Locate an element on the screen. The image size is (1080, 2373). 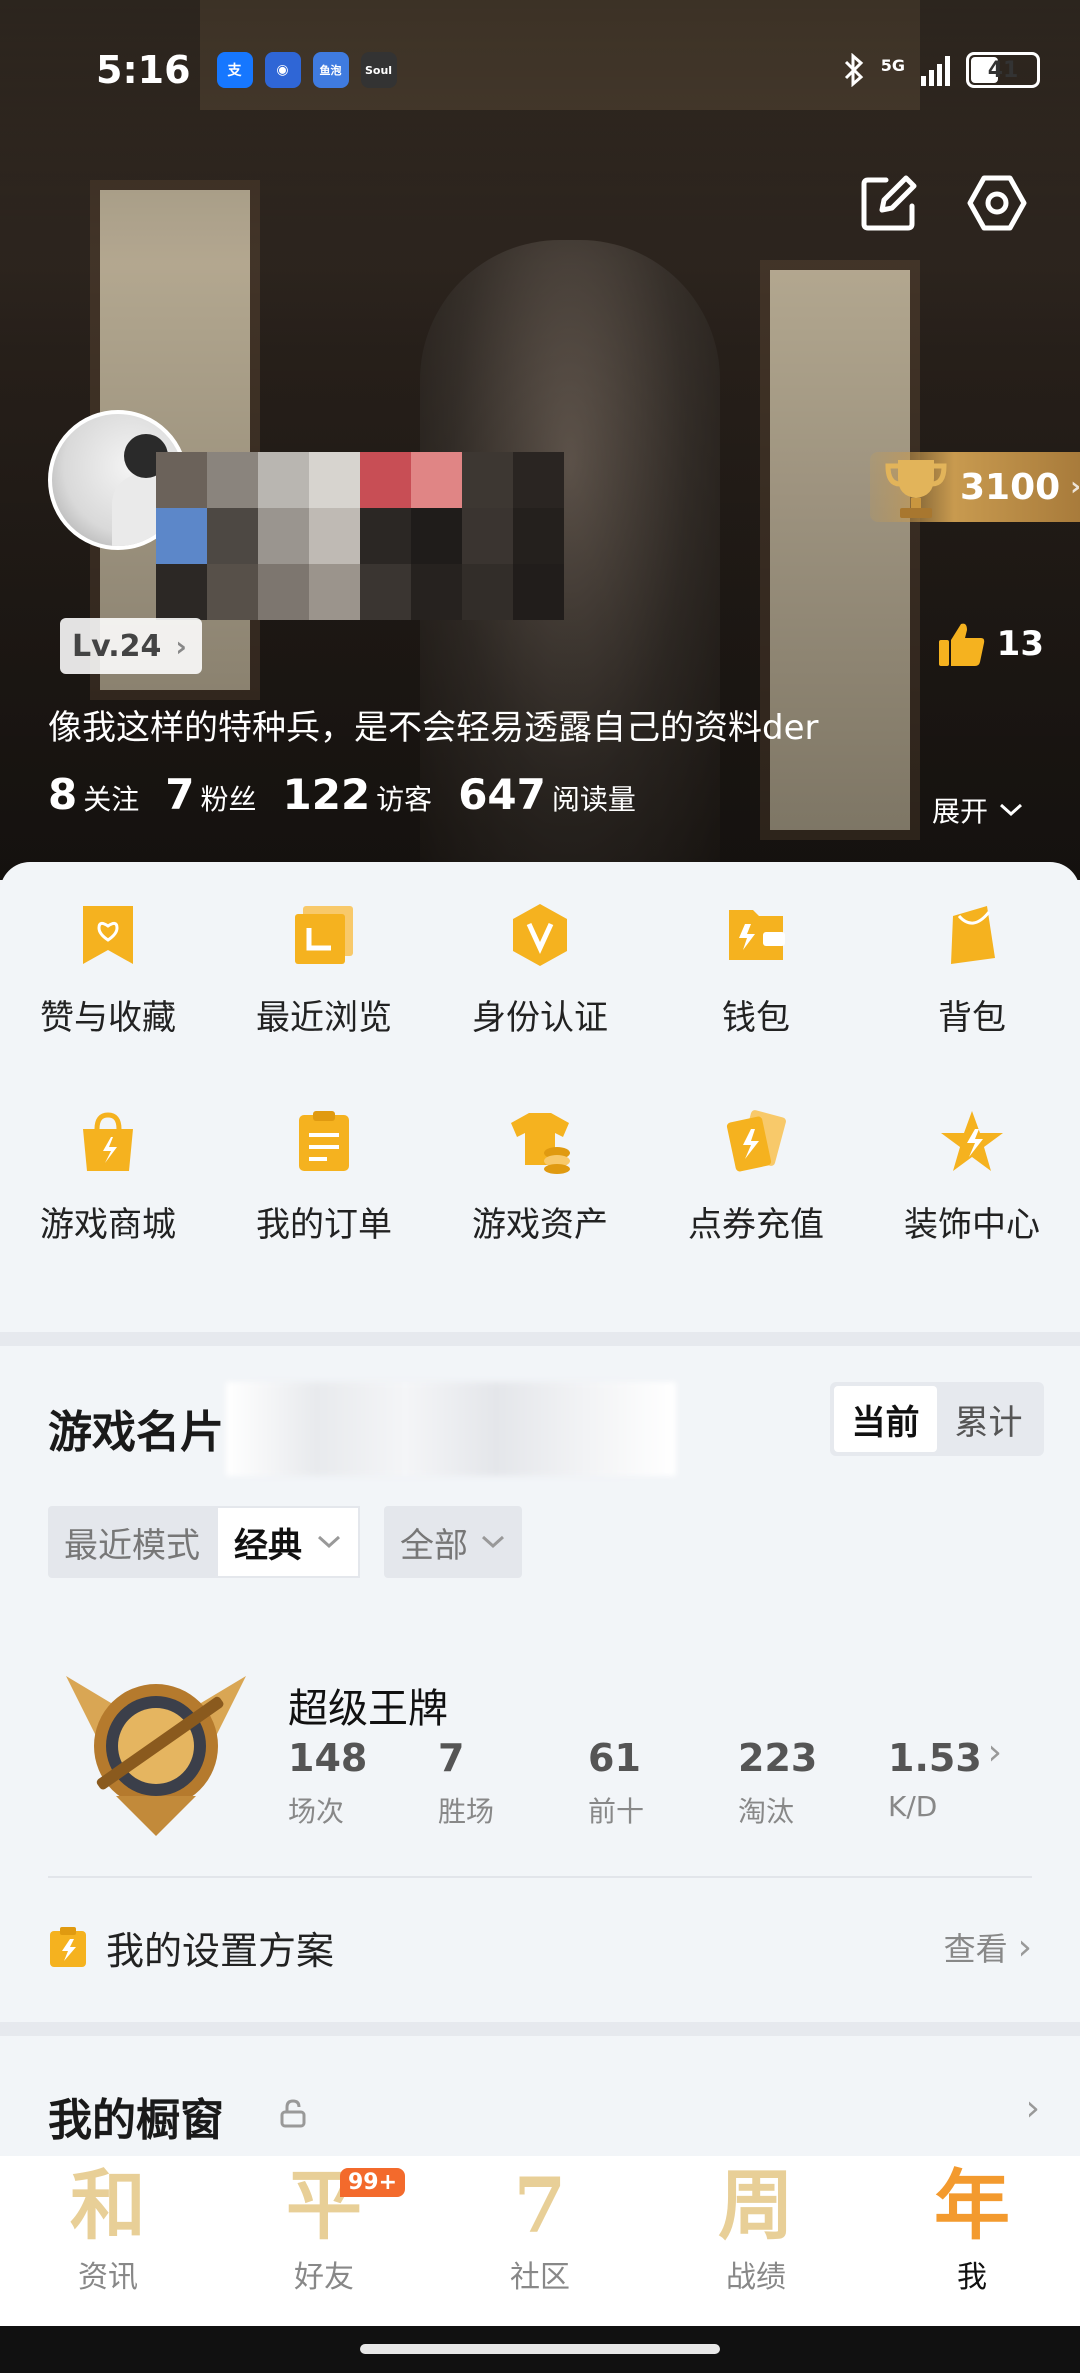
verify-identity-icon is located at coordinates (540, 935).